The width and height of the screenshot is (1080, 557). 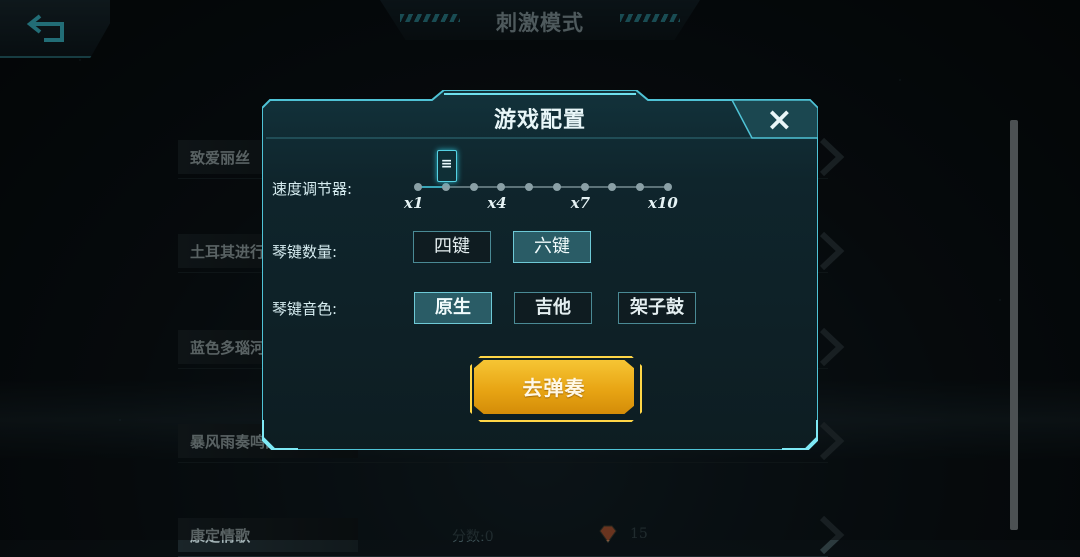 I want to click on close-icon: ×, so click(x=779, y=119).